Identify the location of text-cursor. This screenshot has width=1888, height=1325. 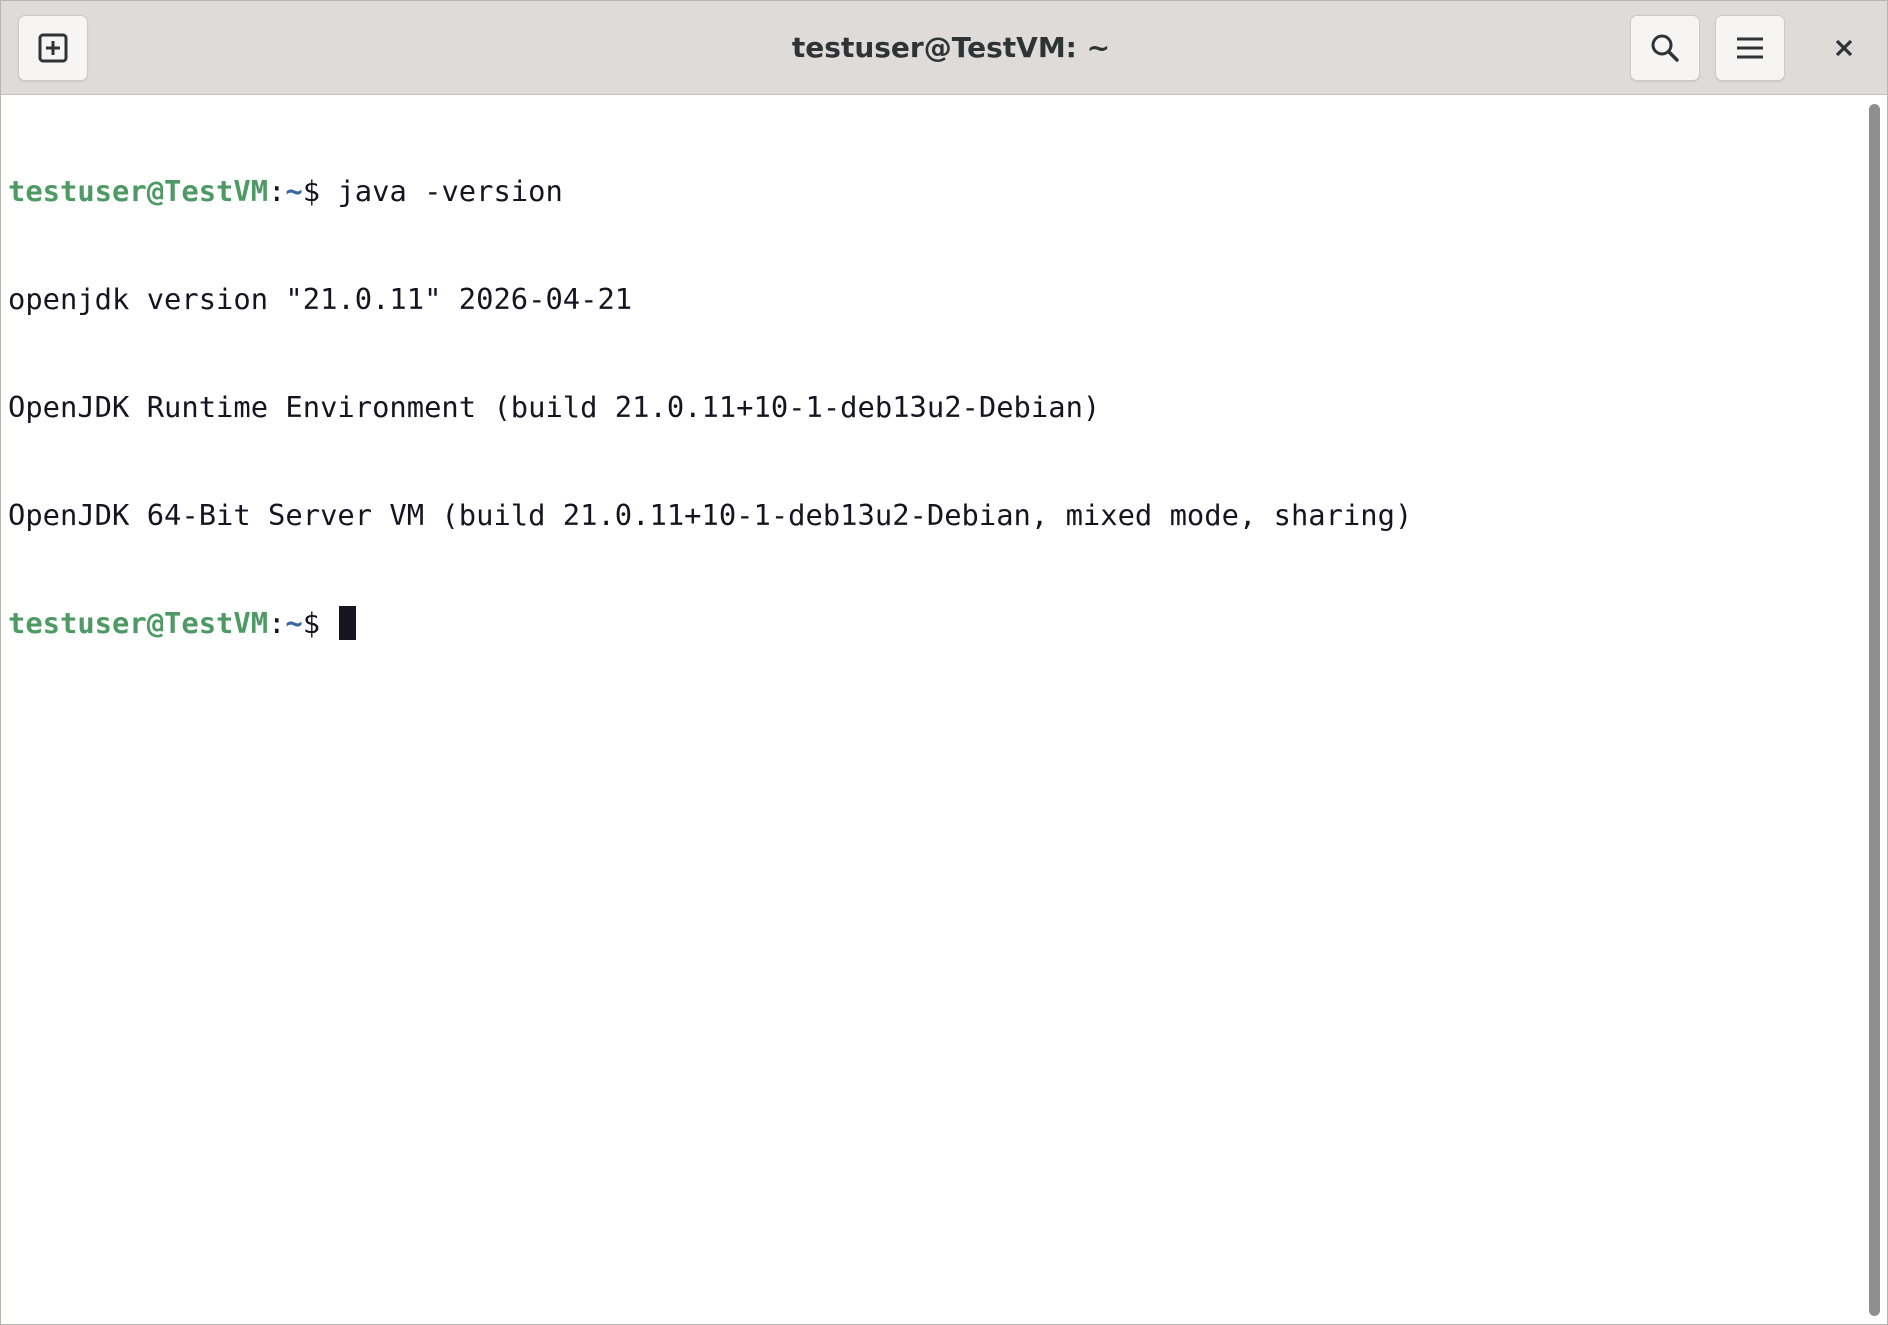
(348, 623).